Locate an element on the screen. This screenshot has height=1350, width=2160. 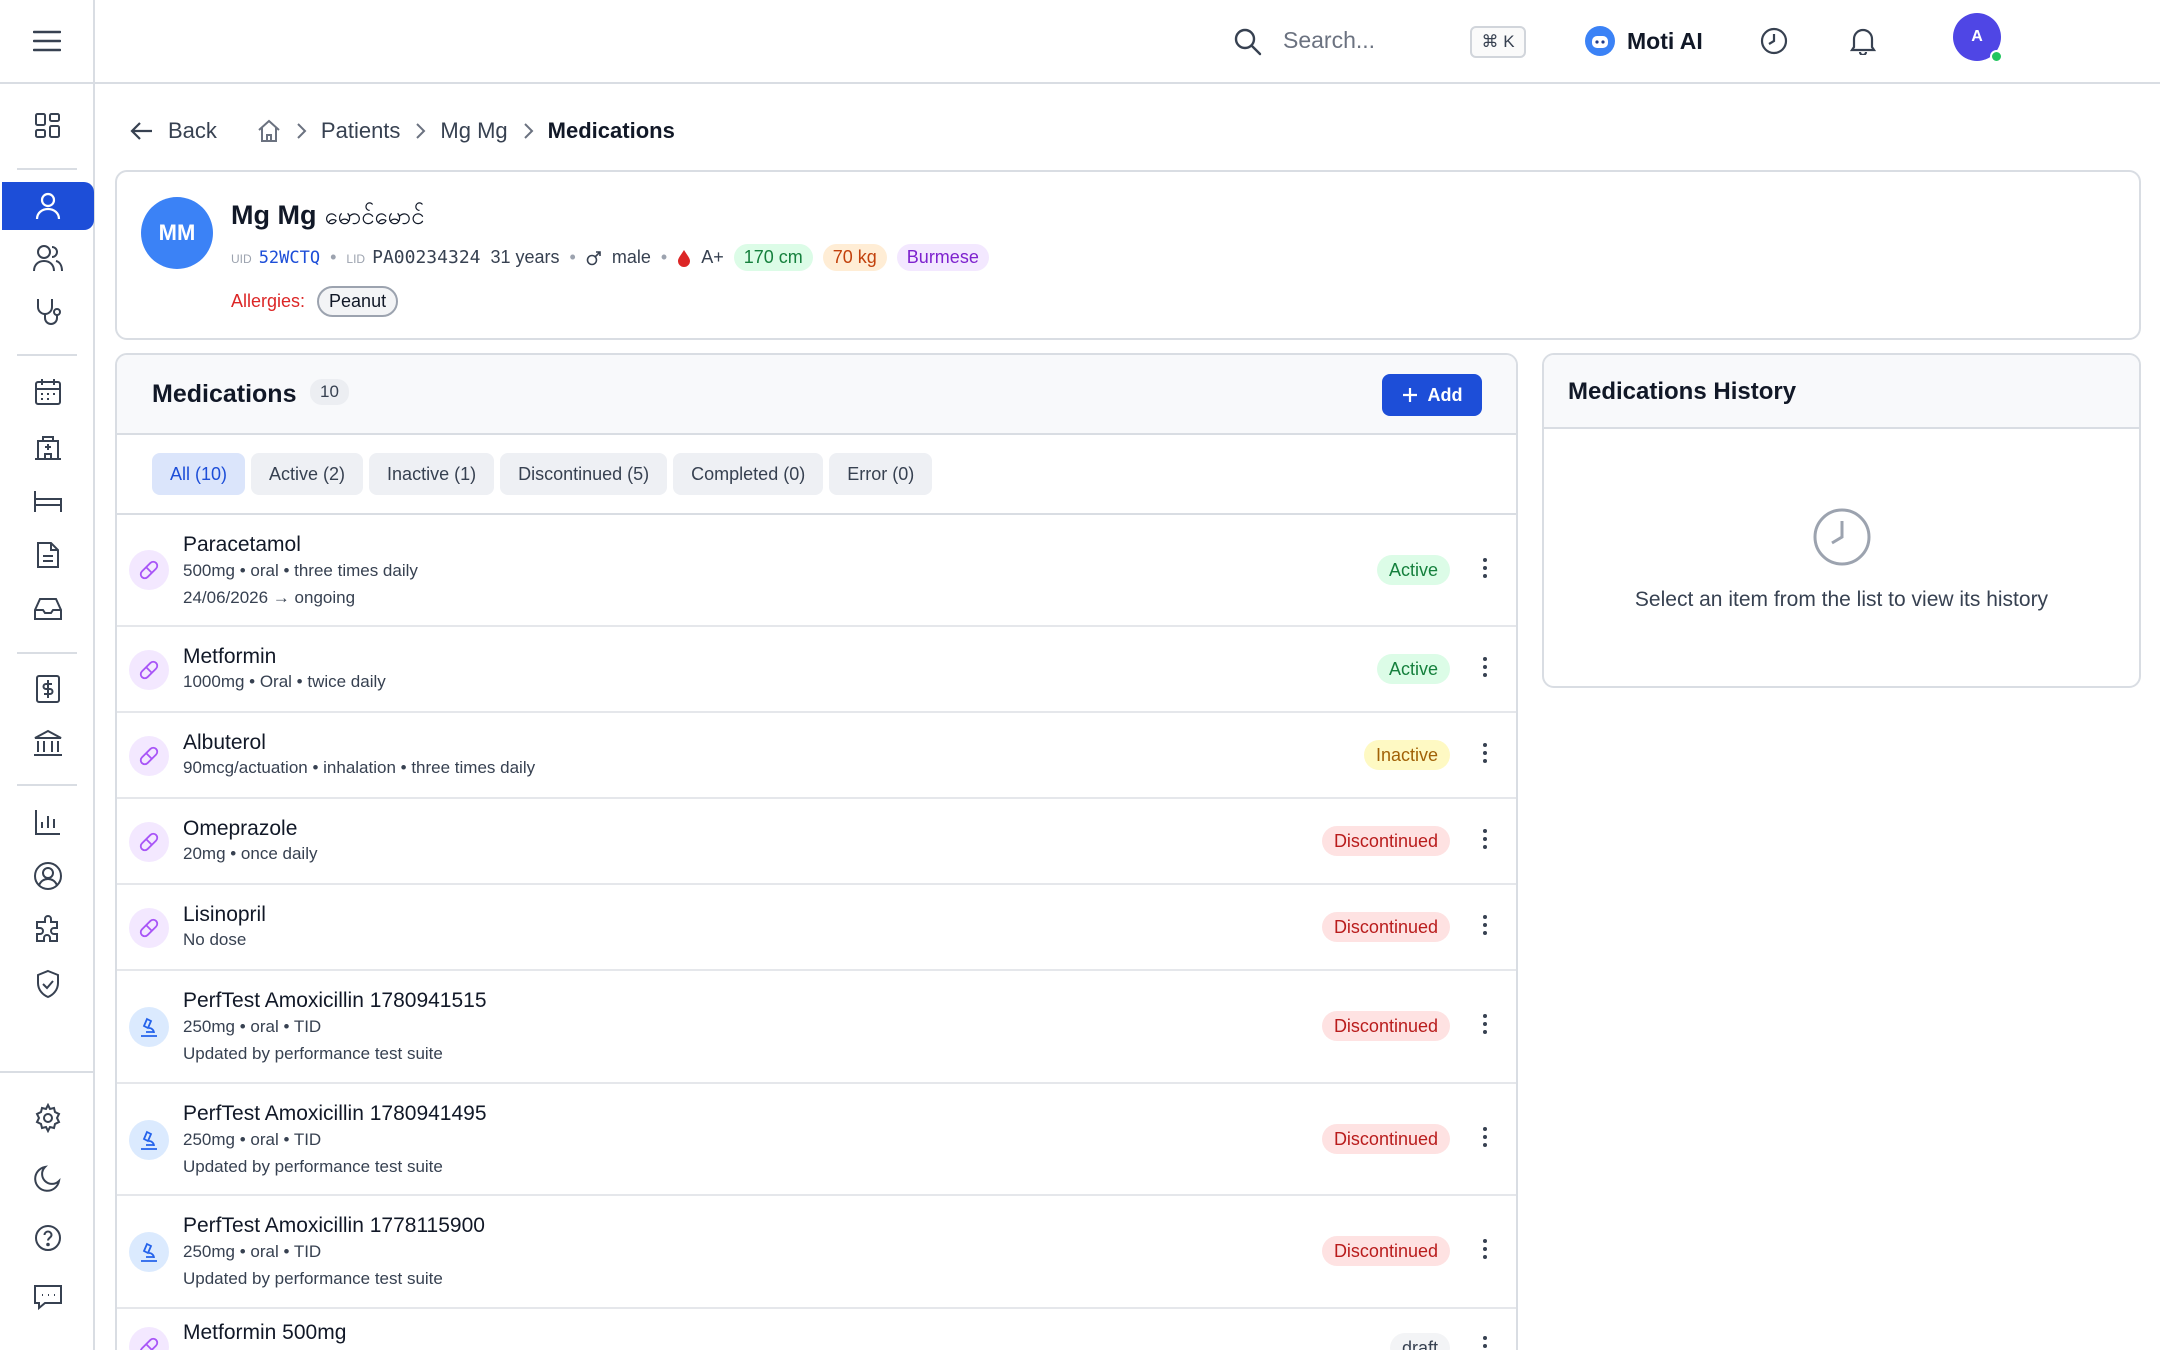
gear-icon is located at coordinates (47, 1118).